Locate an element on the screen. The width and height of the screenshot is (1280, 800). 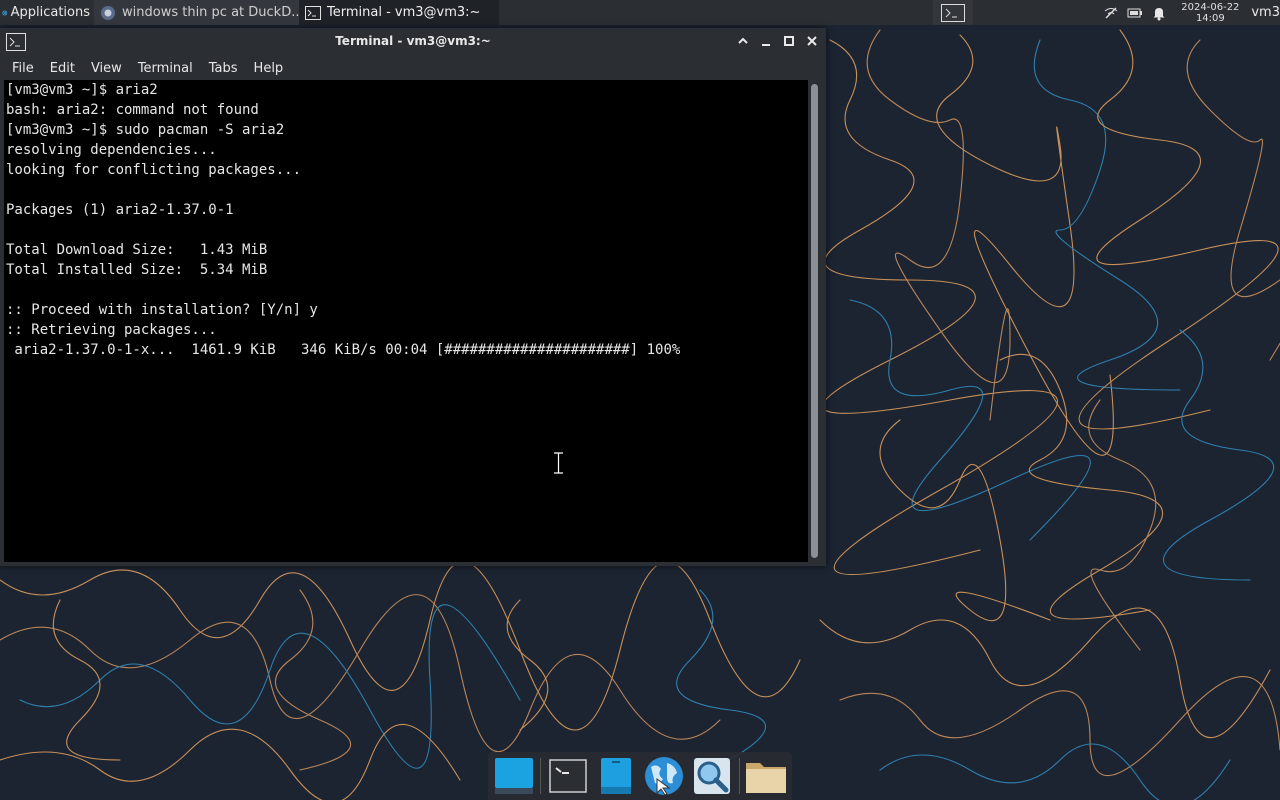
text-cursor-icon is located at coordinates (558, 463).